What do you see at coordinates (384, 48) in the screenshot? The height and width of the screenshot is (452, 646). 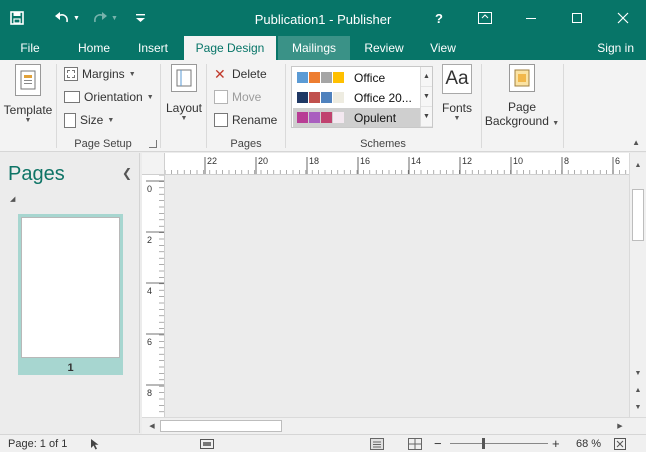 I see `tab-review: Review` at bounding box center [384, 48].